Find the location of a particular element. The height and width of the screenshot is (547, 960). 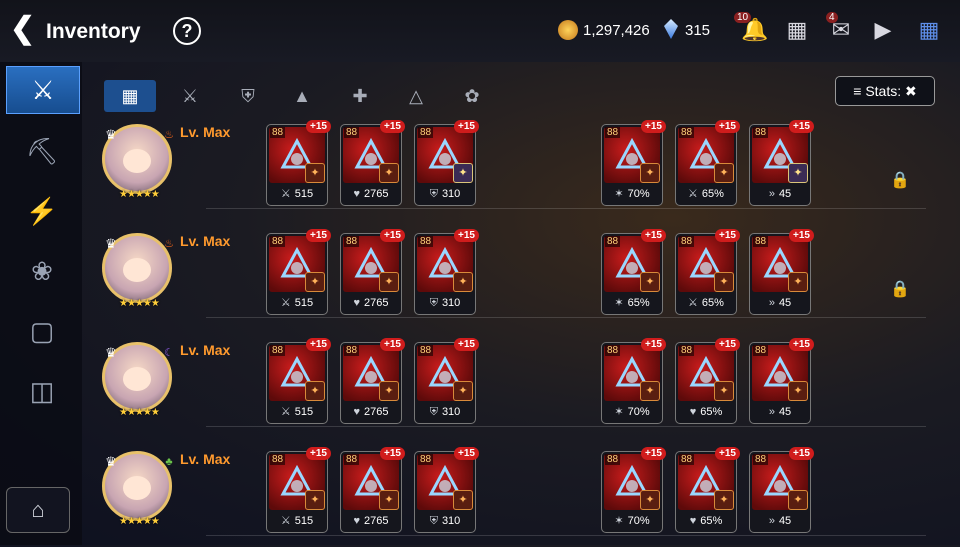

stat-value: 515 is located at coordinates (304, 412).